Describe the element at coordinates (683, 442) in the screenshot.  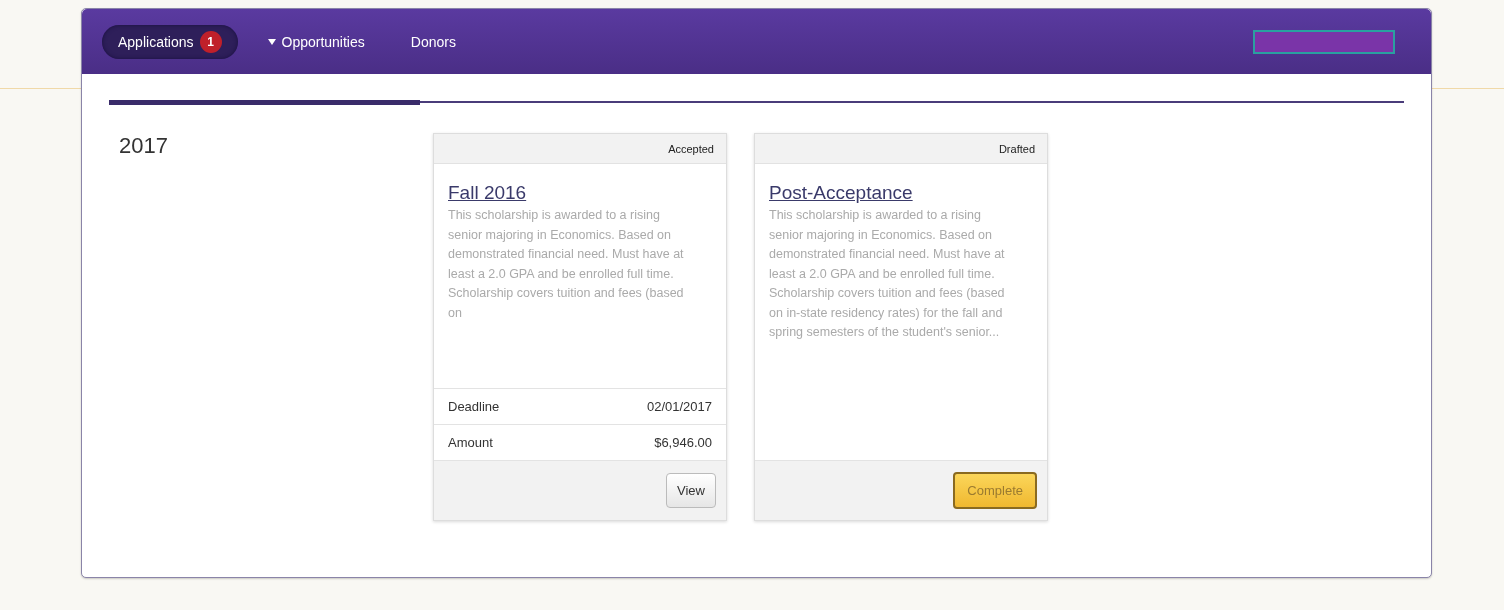
I see `detail-value: $6,946.00` at that location.